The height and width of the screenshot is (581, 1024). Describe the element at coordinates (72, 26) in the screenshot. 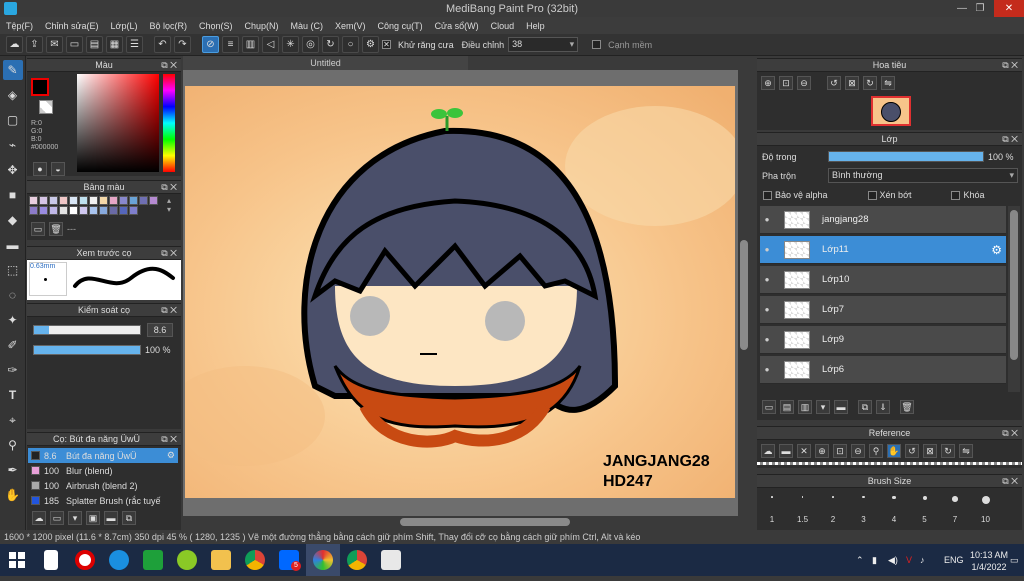

I see `menu-edit: Chỉnh sửa(E)` at that location.